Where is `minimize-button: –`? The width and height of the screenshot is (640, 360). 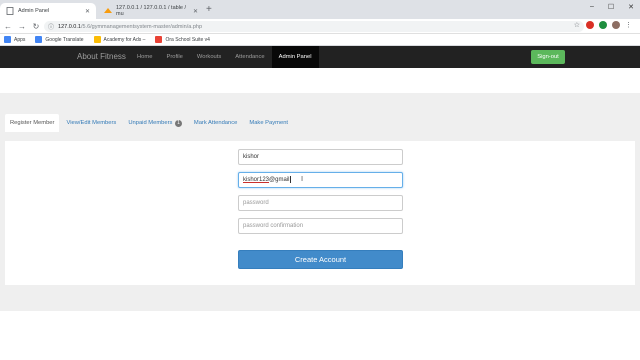 minimize-button: – is located at coordinates (592, 7).